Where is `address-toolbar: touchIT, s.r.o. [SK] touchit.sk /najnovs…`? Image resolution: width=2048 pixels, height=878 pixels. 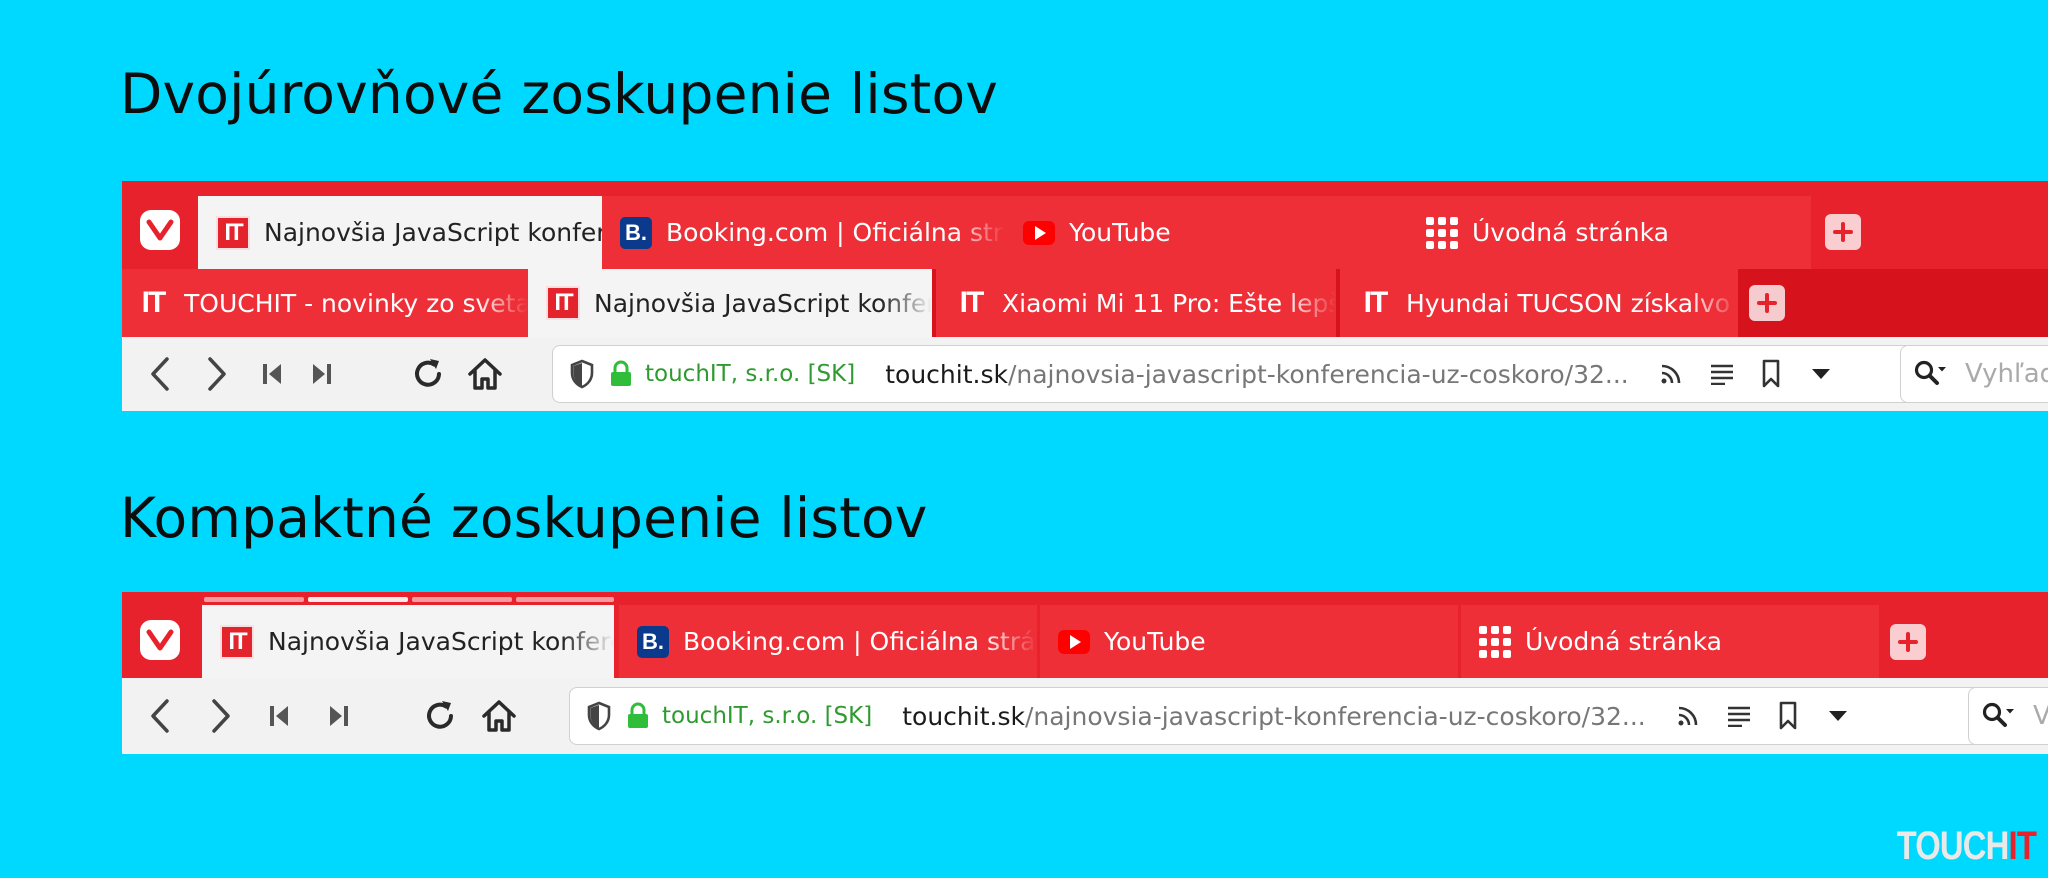
address-toolbar: touchIT, s.r.o. [SK] touchit.sk /najnovs… is located at coordinates (1085, 374).